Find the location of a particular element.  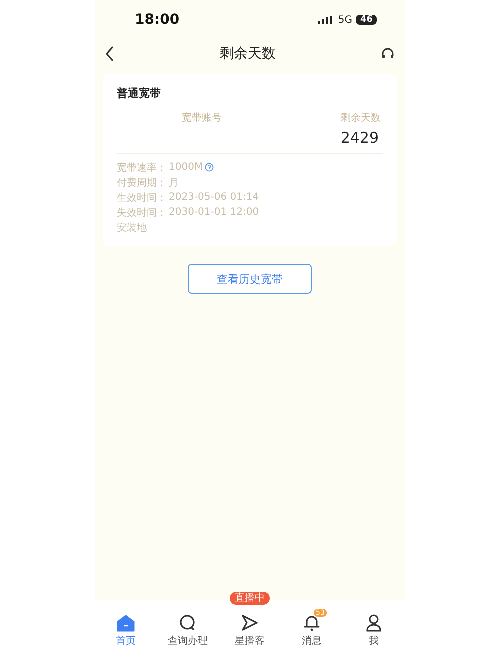

bell-icon is located at coordinates (312, 623).